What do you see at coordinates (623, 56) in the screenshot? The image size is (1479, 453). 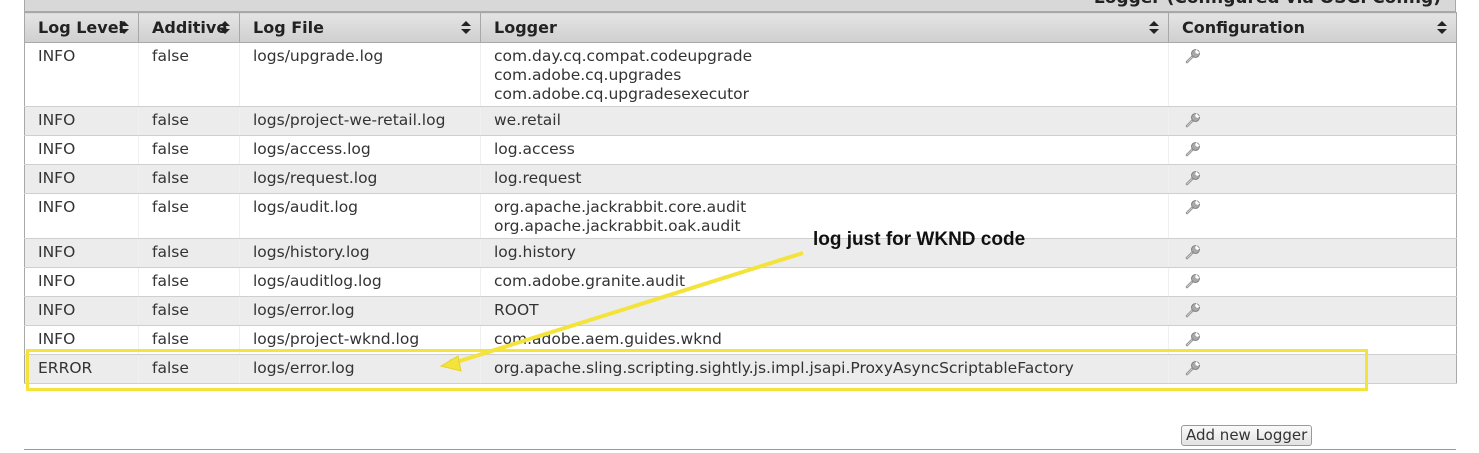 I see `logger-name: com.day.cq.compat.codeupgrade` at bounding box center [623, 56].